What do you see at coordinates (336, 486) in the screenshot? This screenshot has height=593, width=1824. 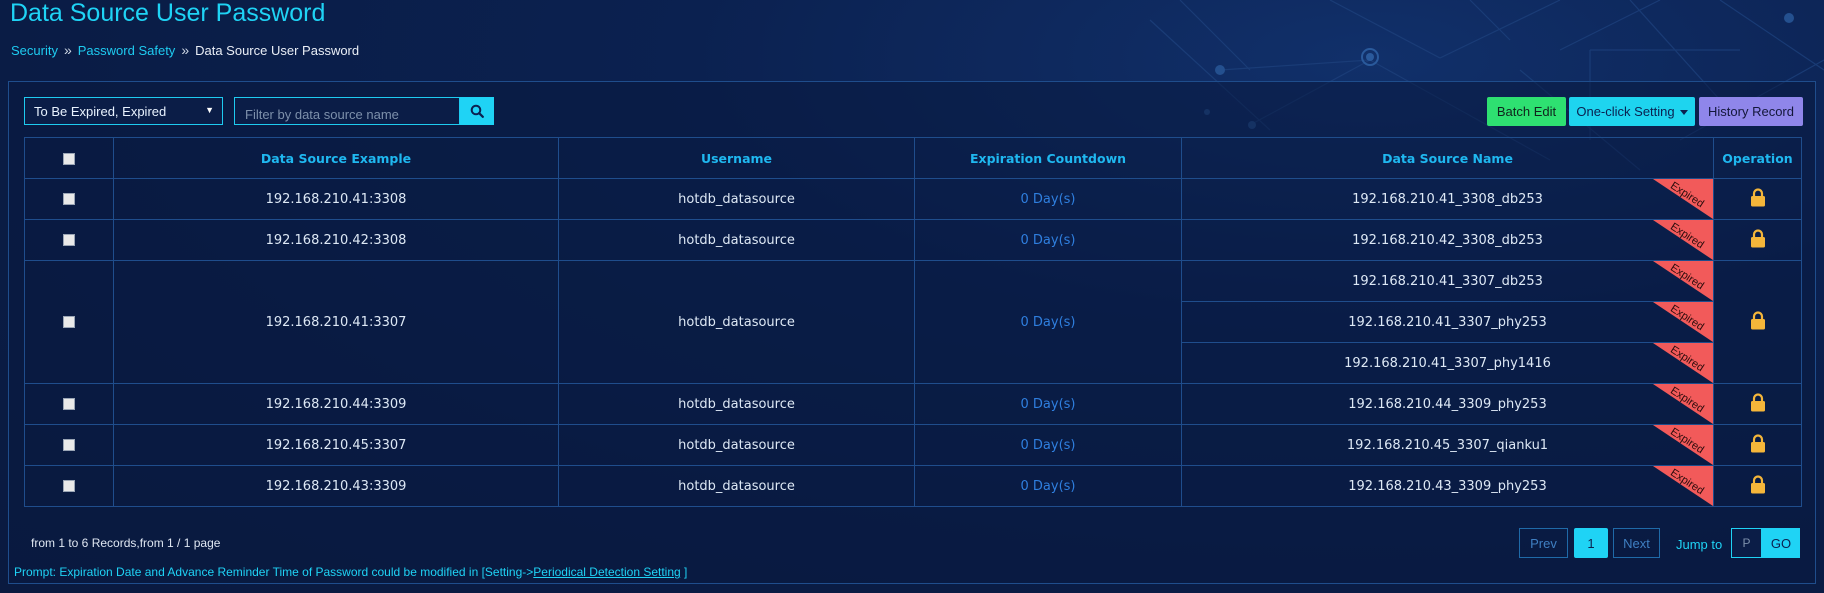 I see `ds-example-cell: 192.168.210.43:3309` at bounding box center [336, 486].